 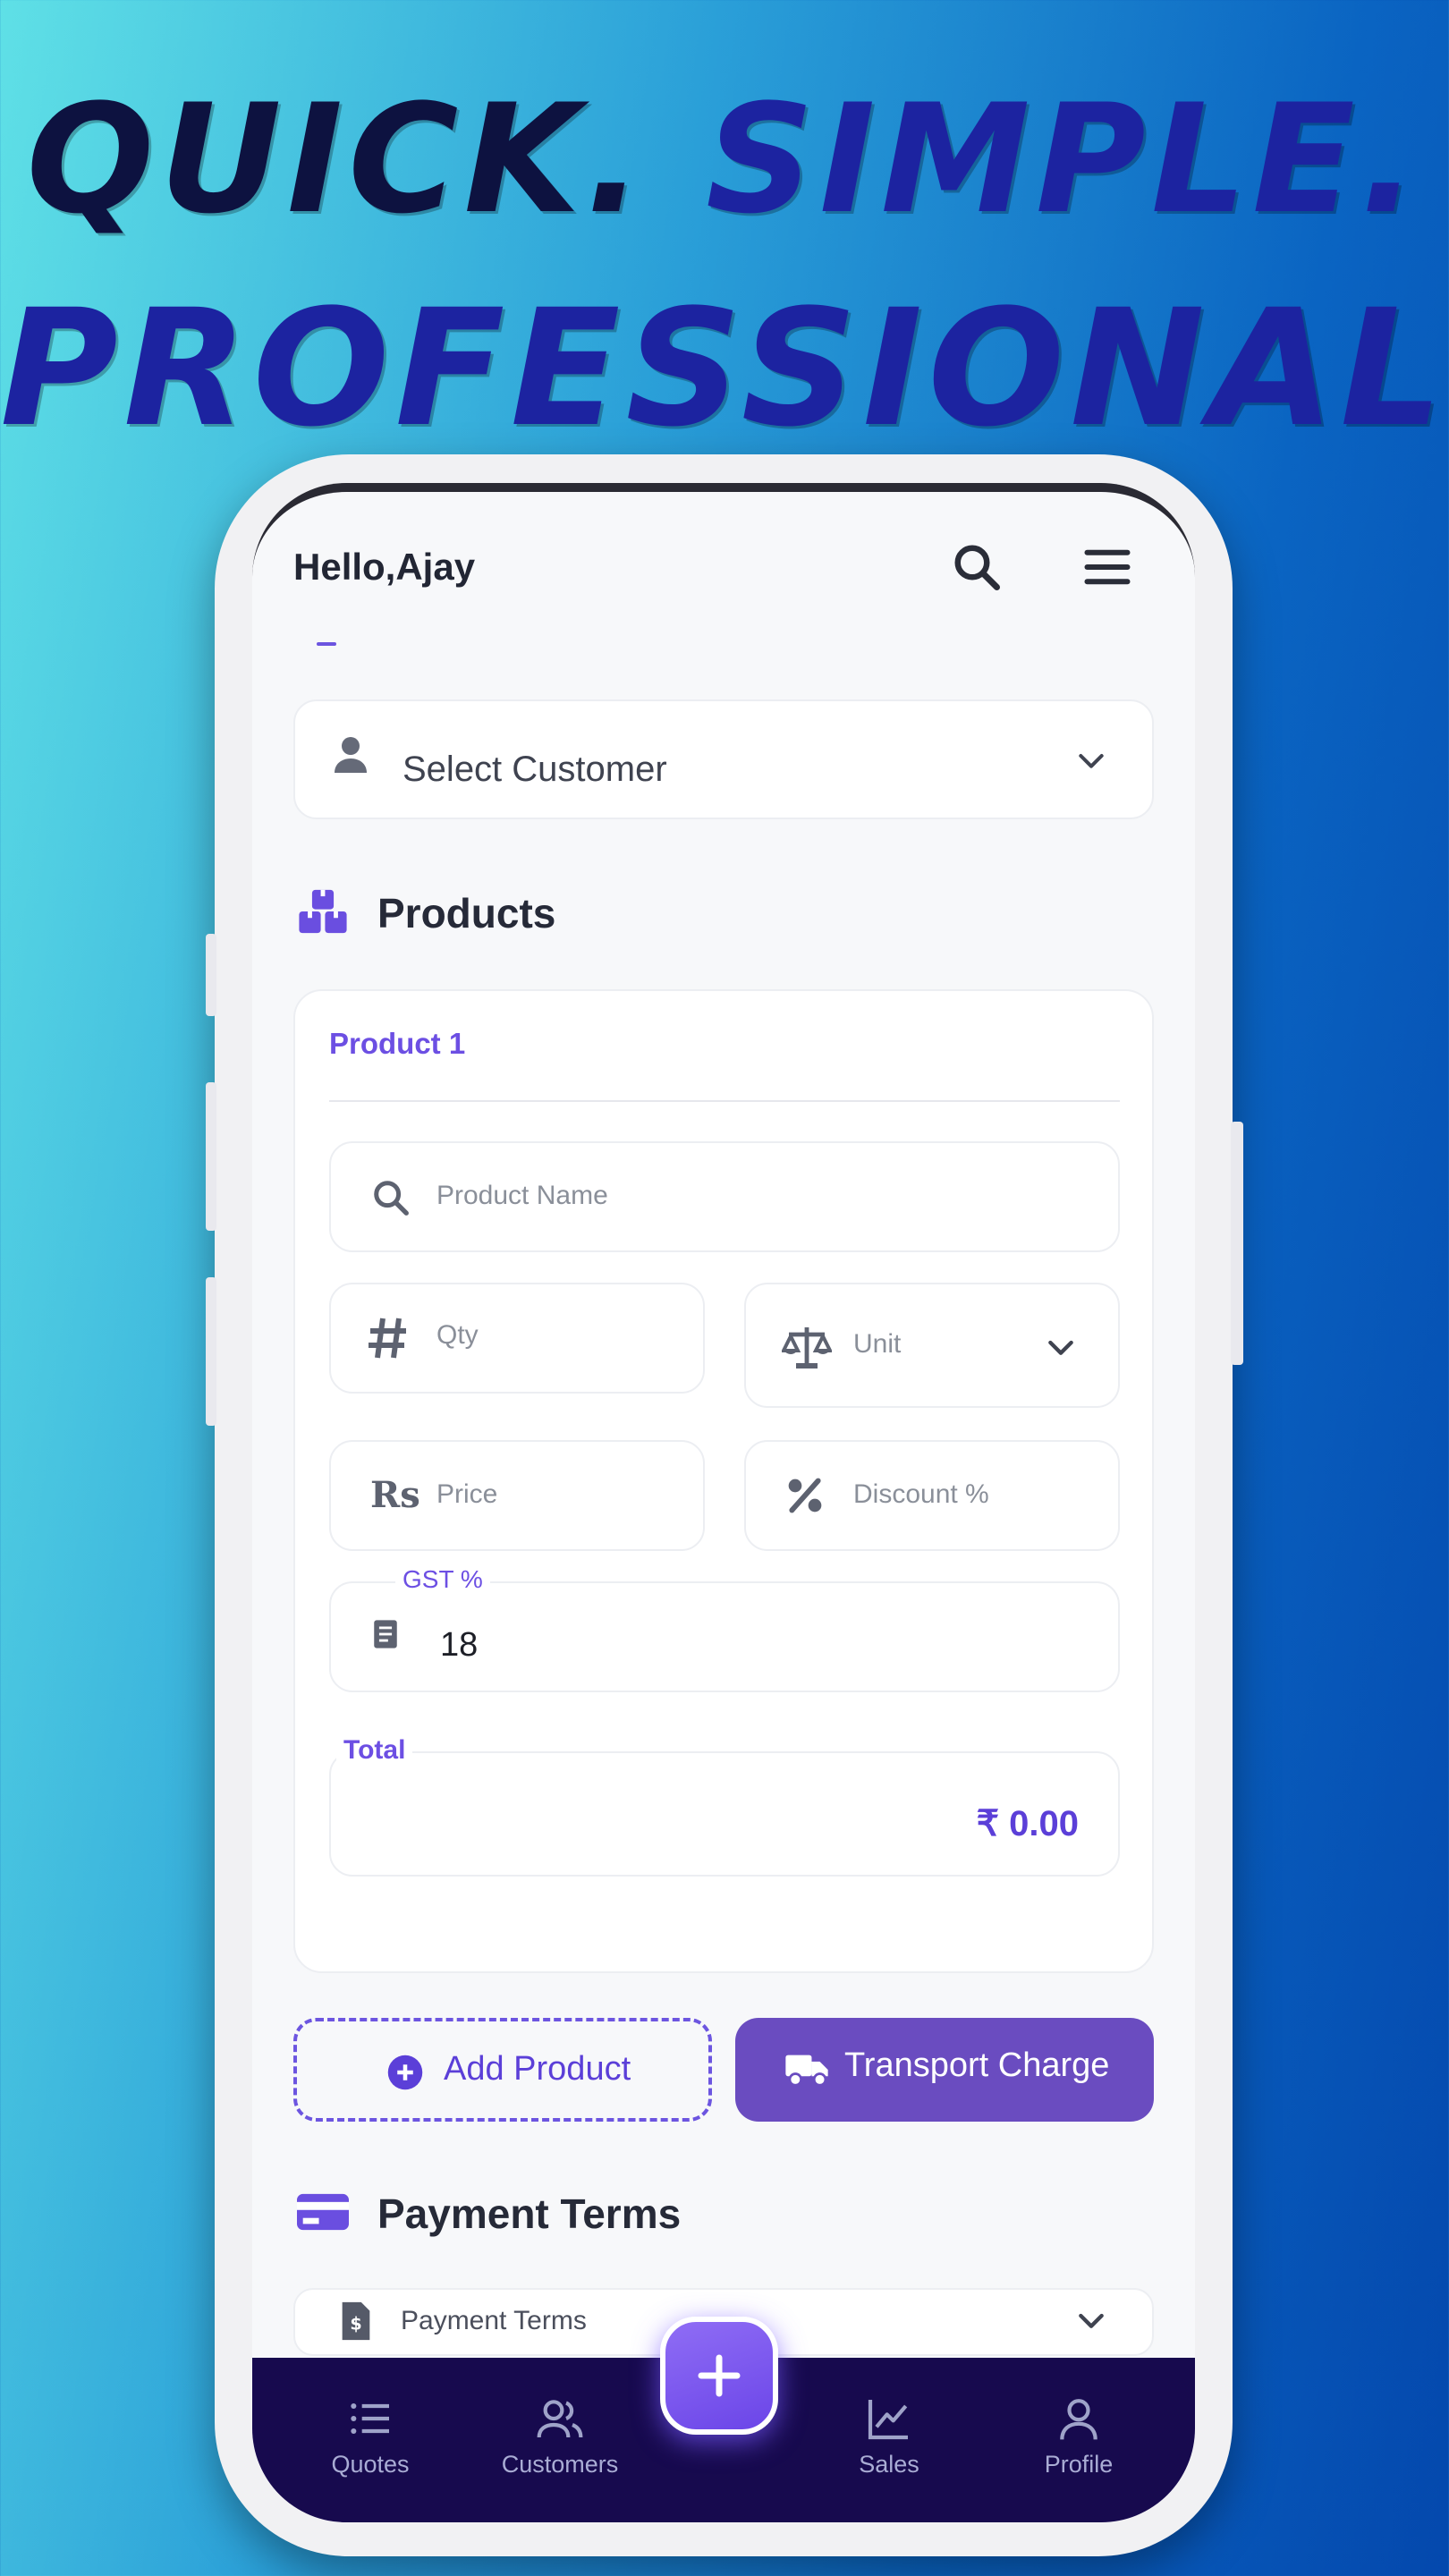 I want to click on phone-power-button, so click(x=1237, y=1243).